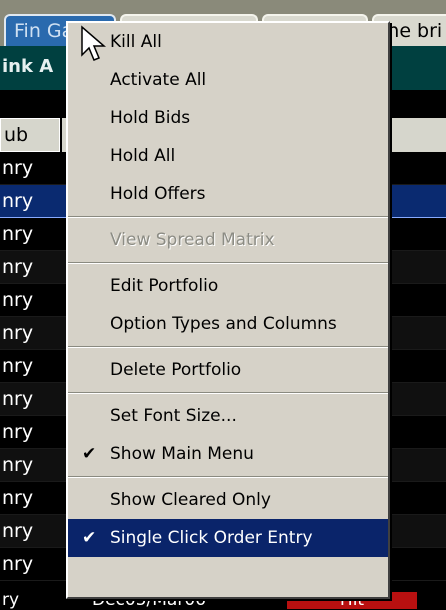 This screenshot has width=446, height=610. I want to click on menu-item-label: Delete Portfolio, so click(176, 370).